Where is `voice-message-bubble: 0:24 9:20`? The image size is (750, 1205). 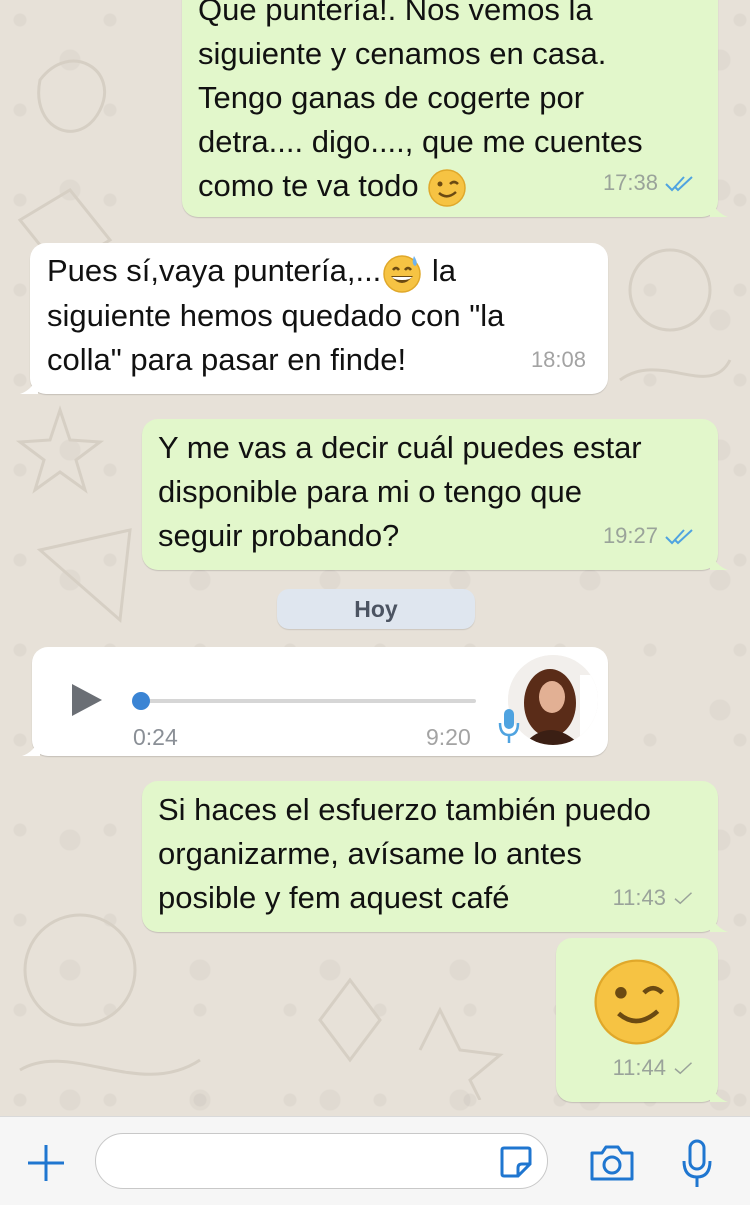 voice-message-bubble: 0:24 9:20 is located at coordinates (315, 701).